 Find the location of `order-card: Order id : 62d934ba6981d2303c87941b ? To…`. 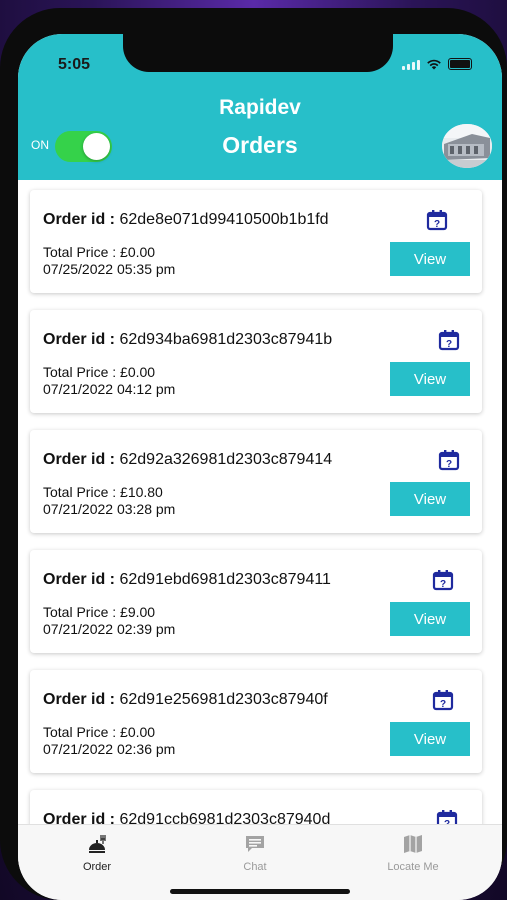

order-card: Order id : 62d934ba6981d2303c87941b ? To… is located at coordinates (256, 361).